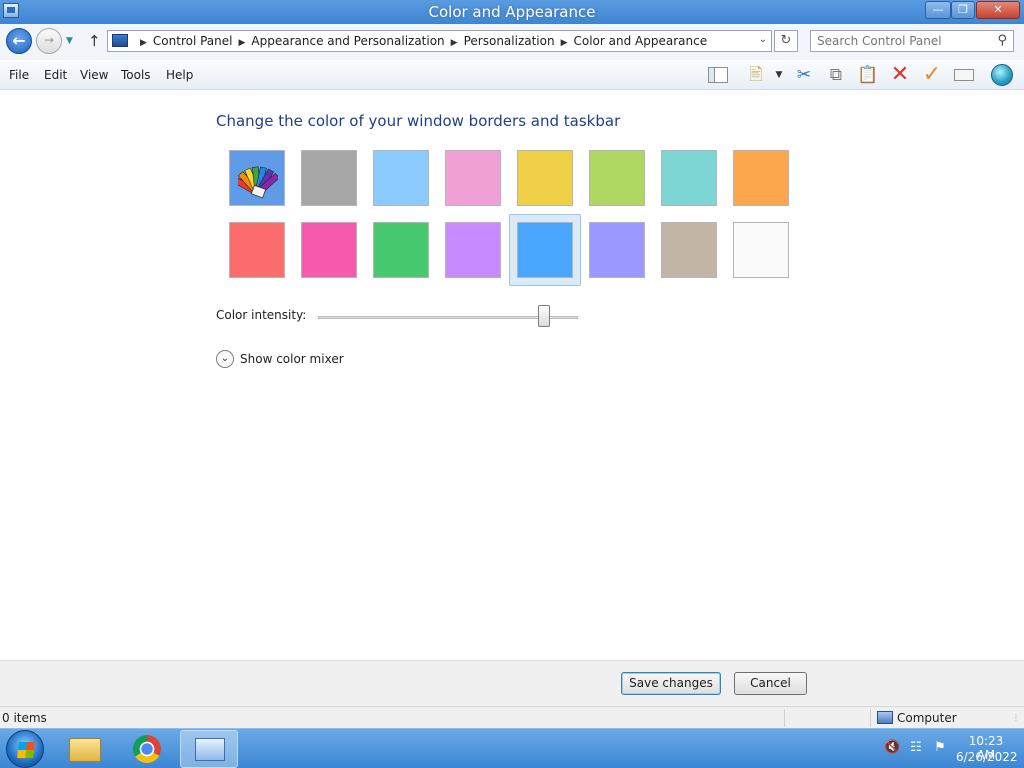  What do you see at coordinates (225, 359) in the screenshot?
I see `chevron-down-icon: ⌄` at bounding box center [225, 359].